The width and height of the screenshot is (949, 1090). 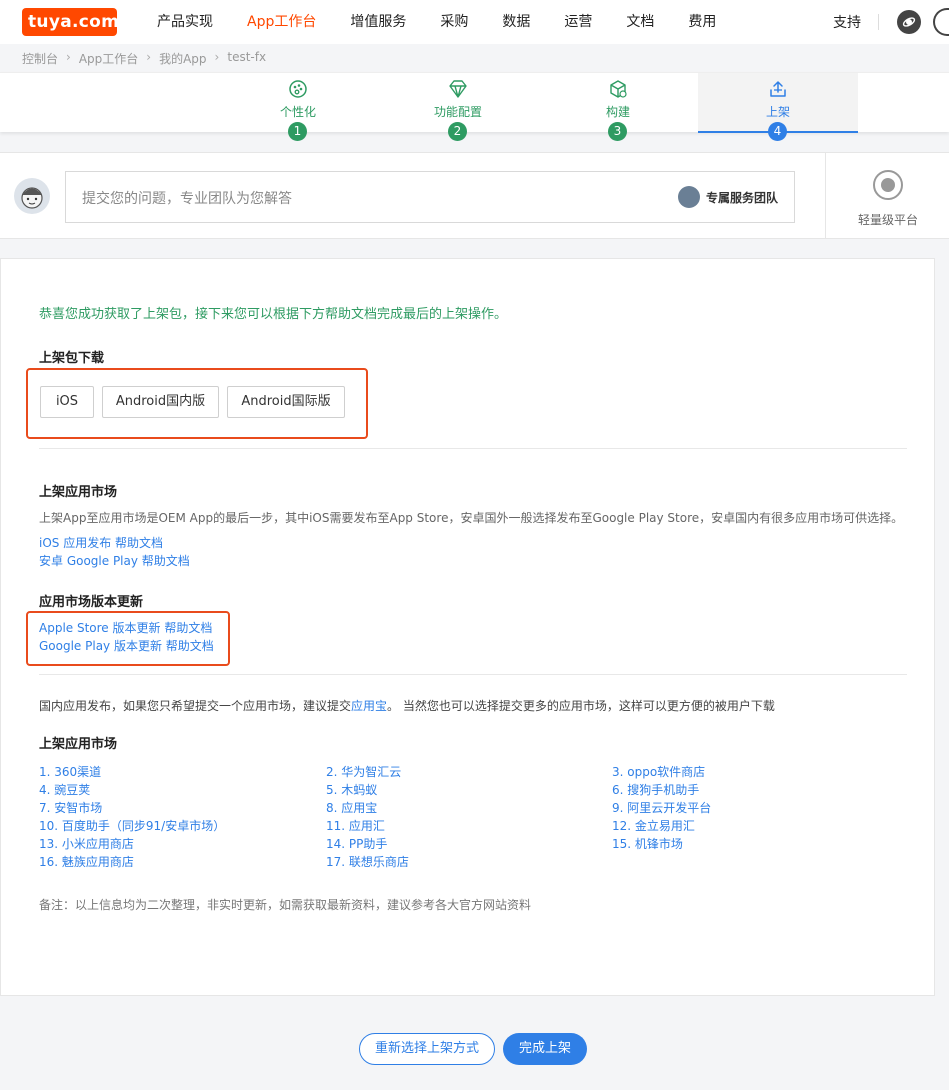 What do you see at coordinates (185, 22) in the screenshot?
I see `nav-item-product: 产品实现` at bounding box center [185, 22].